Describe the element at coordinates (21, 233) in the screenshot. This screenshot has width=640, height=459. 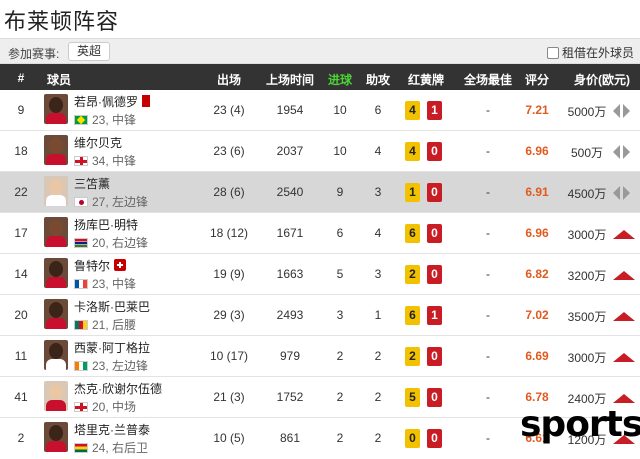
I see `shirt-number: 17` at that location.